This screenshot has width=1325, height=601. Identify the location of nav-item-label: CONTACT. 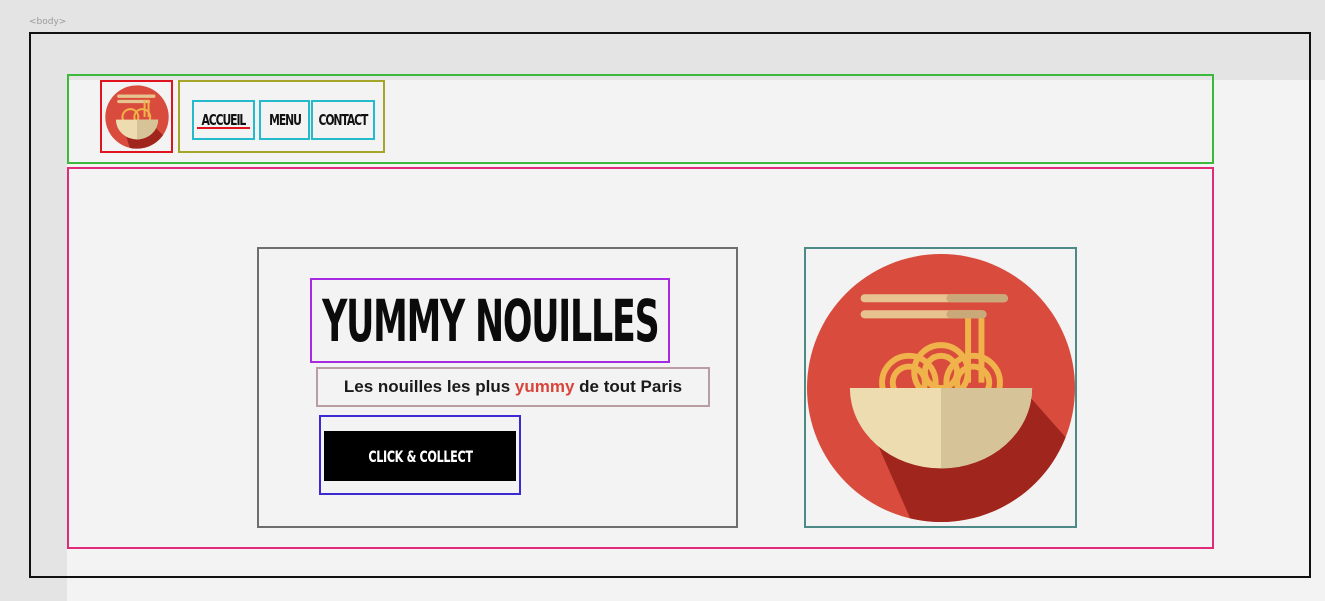
(343, 120).